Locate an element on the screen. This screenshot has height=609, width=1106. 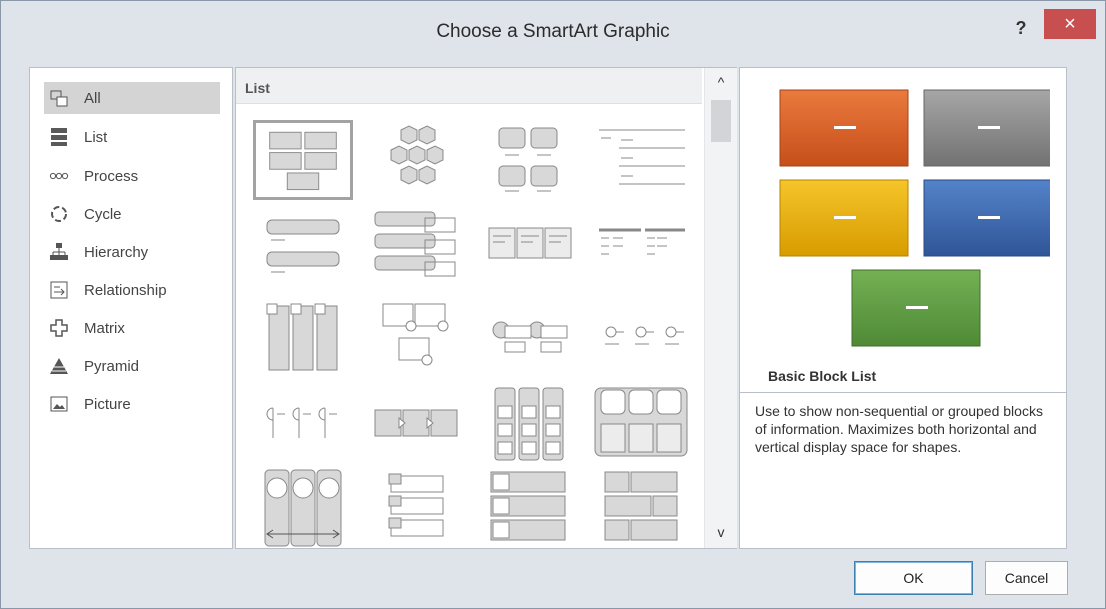
preview-block-blue is located at coordinates (986, 218).